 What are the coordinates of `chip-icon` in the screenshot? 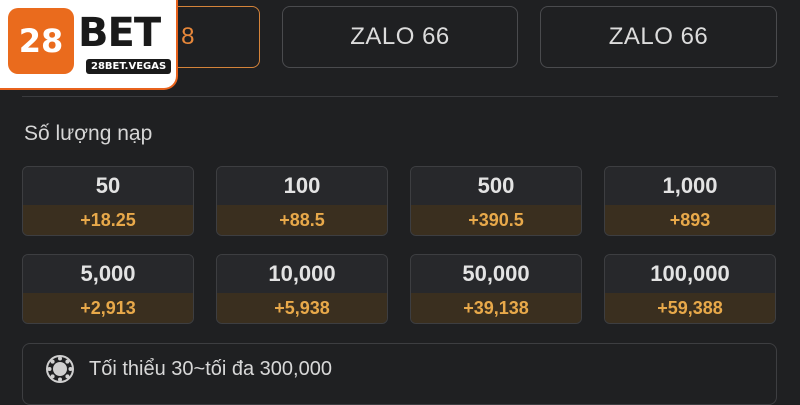 It's located at (60, 369).